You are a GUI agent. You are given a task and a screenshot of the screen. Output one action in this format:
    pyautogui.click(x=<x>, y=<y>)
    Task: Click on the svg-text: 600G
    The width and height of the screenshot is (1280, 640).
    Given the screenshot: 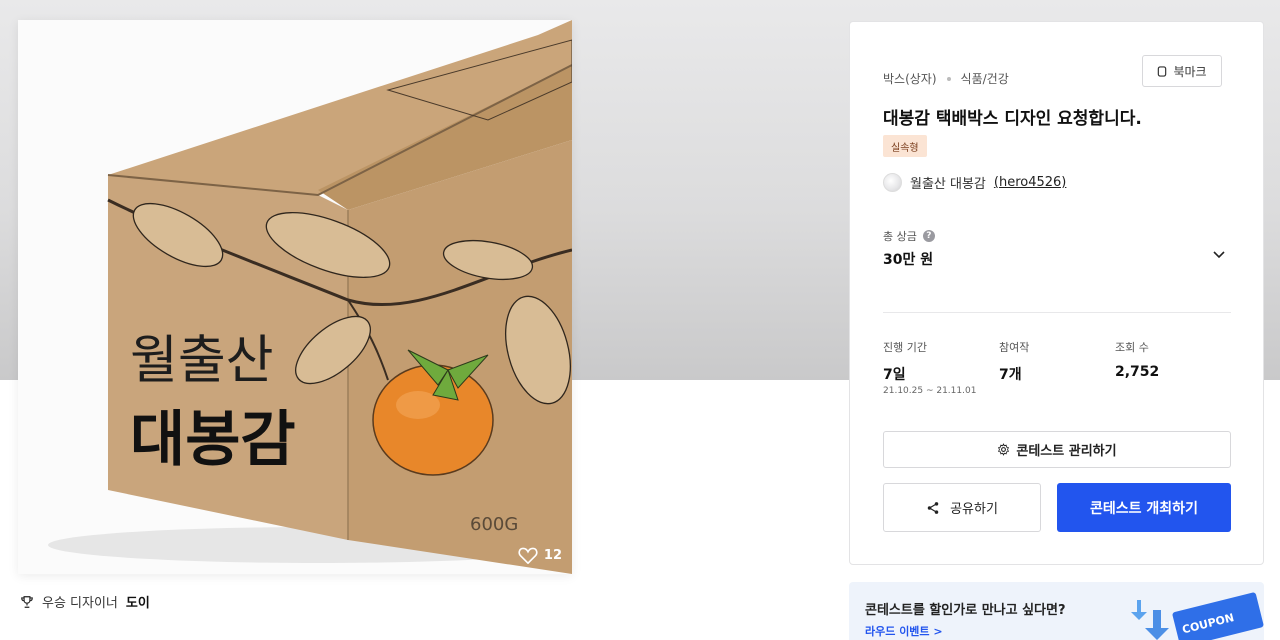 What is the action you would take?
    pyautogui.click(x=494, y=524)
    